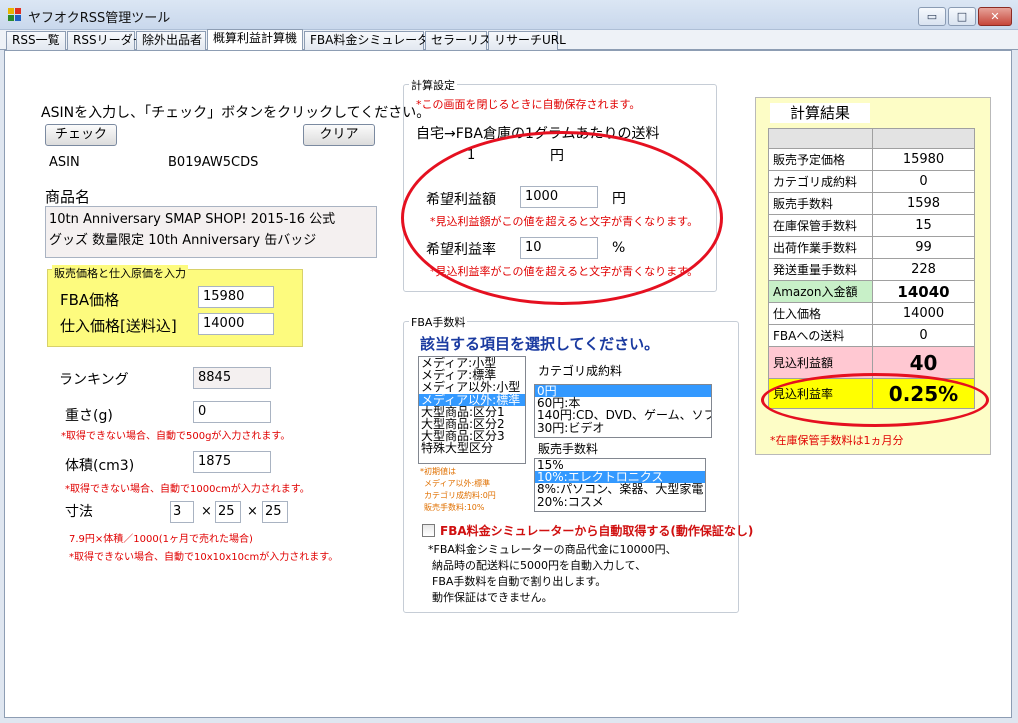  What do you see at coordinates (232, 412) in the screenshot?
I see `weight-input: 0` at bounding box center [232, 412].